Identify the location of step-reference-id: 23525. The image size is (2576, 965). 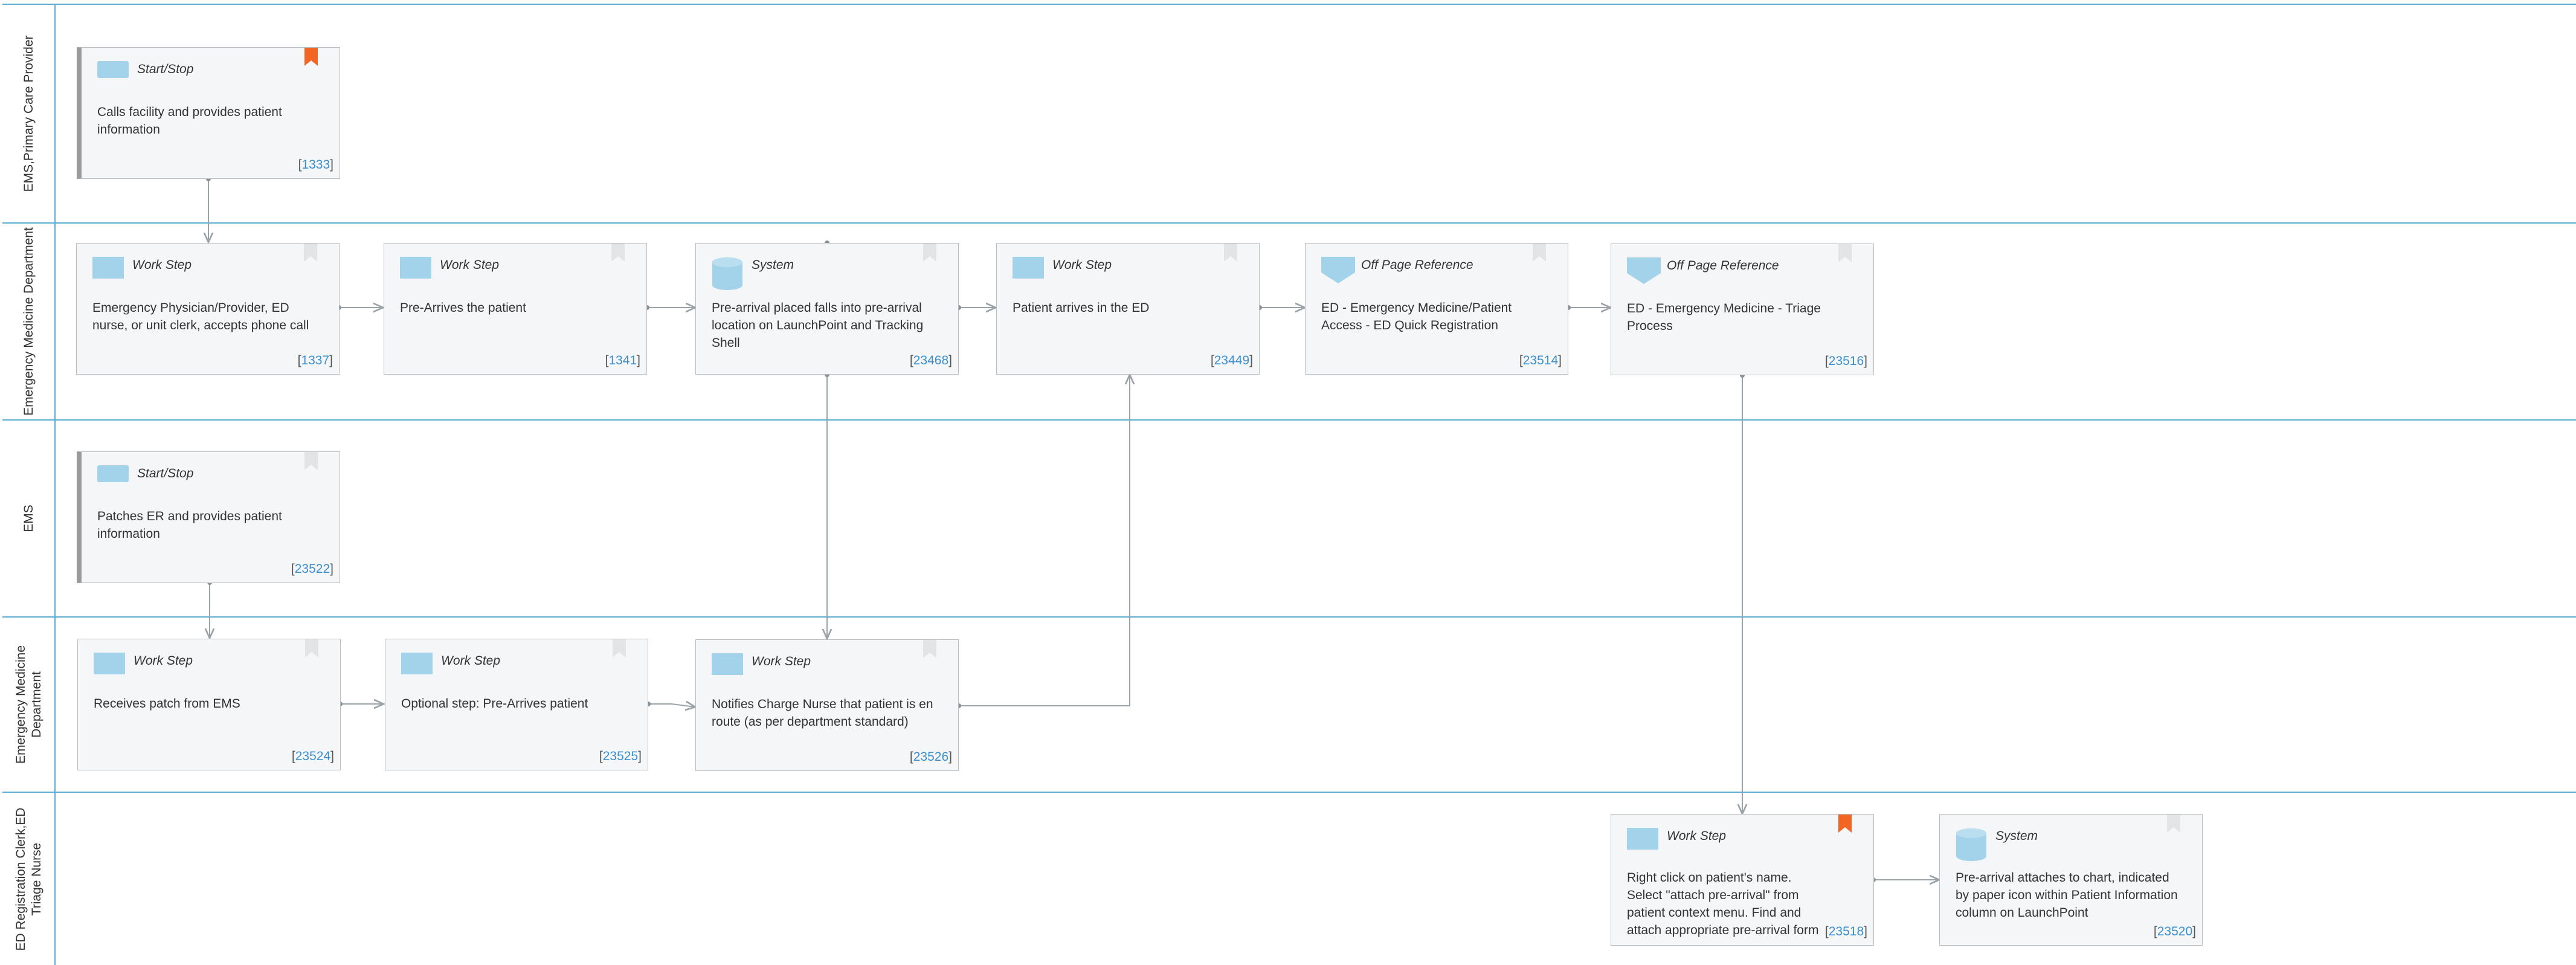
(621, 756).